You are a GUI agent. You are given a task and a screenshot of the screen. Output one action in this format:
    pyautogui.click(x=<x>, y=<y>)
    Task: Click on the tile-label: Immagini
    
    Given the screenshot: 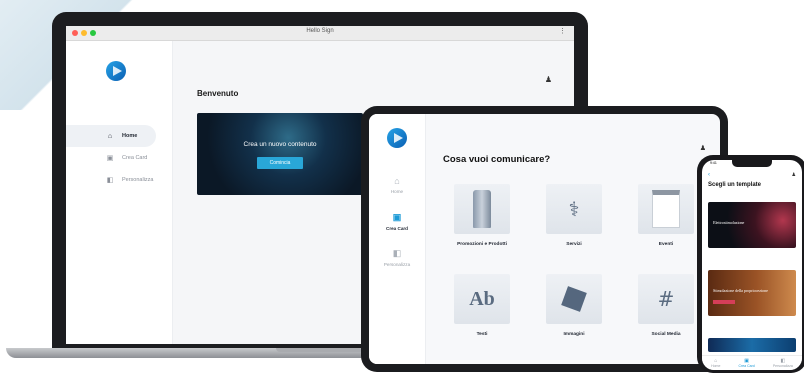 What is the action you would take?
    pyautogui.click(x=574, y=334)
    